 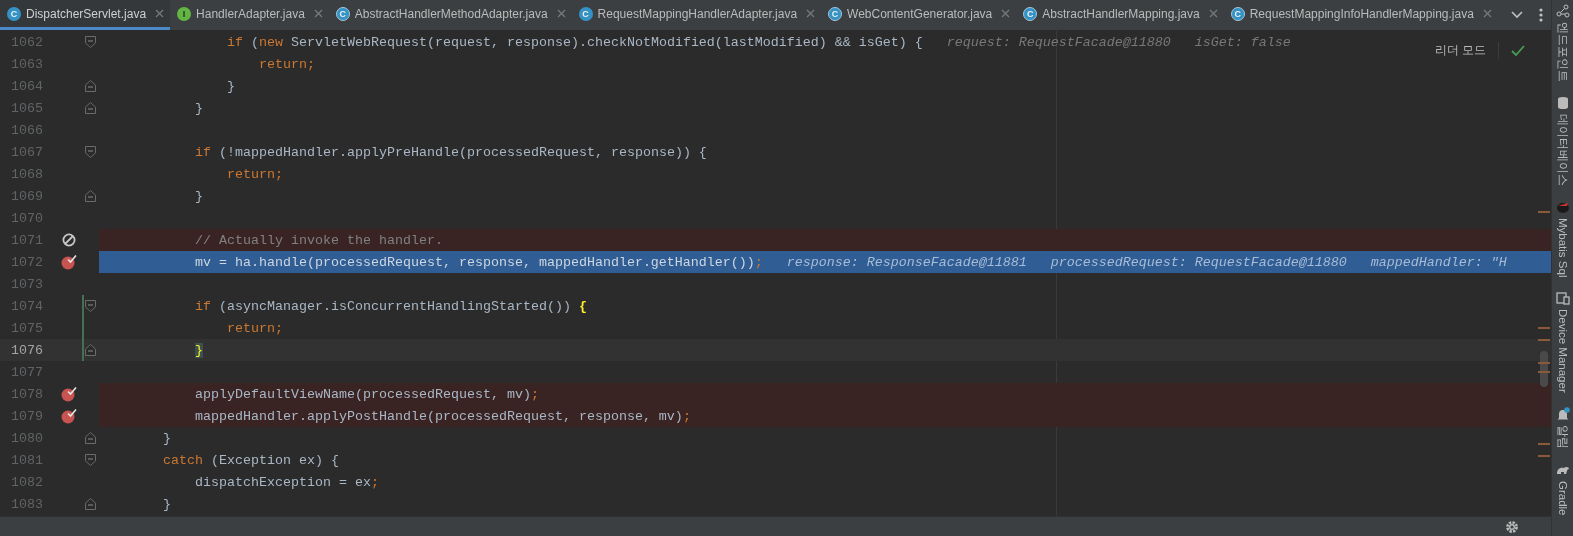 I want to click on code-line: mv = ha.handle(processedRequest, response, mappedHandler.getHandler());, so click(x=478, y=262).